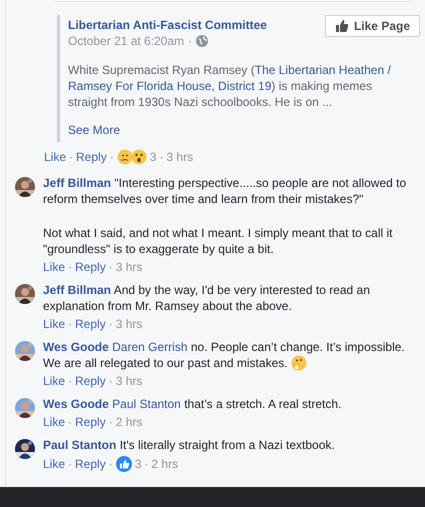 The image size is (425, 507). I want to click on see-more-link: See More, so click(94, 130).